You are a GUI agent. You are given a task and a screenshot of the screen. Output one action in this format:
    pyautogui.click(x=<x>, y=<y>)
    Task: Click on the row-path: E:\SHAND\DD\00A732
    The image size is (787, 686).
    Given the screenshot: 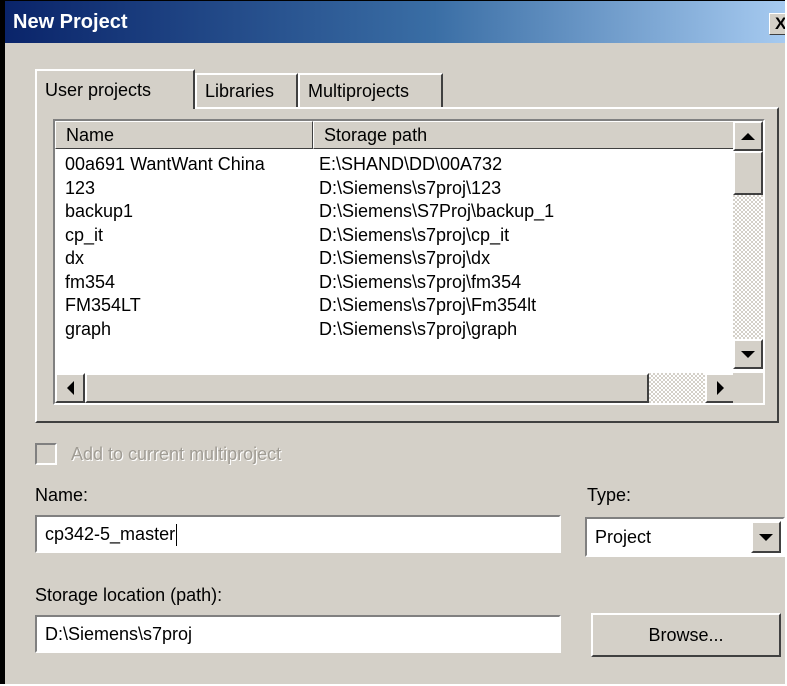 What is the action you would take?
    pyautogui.click(x=411, y=164)
    